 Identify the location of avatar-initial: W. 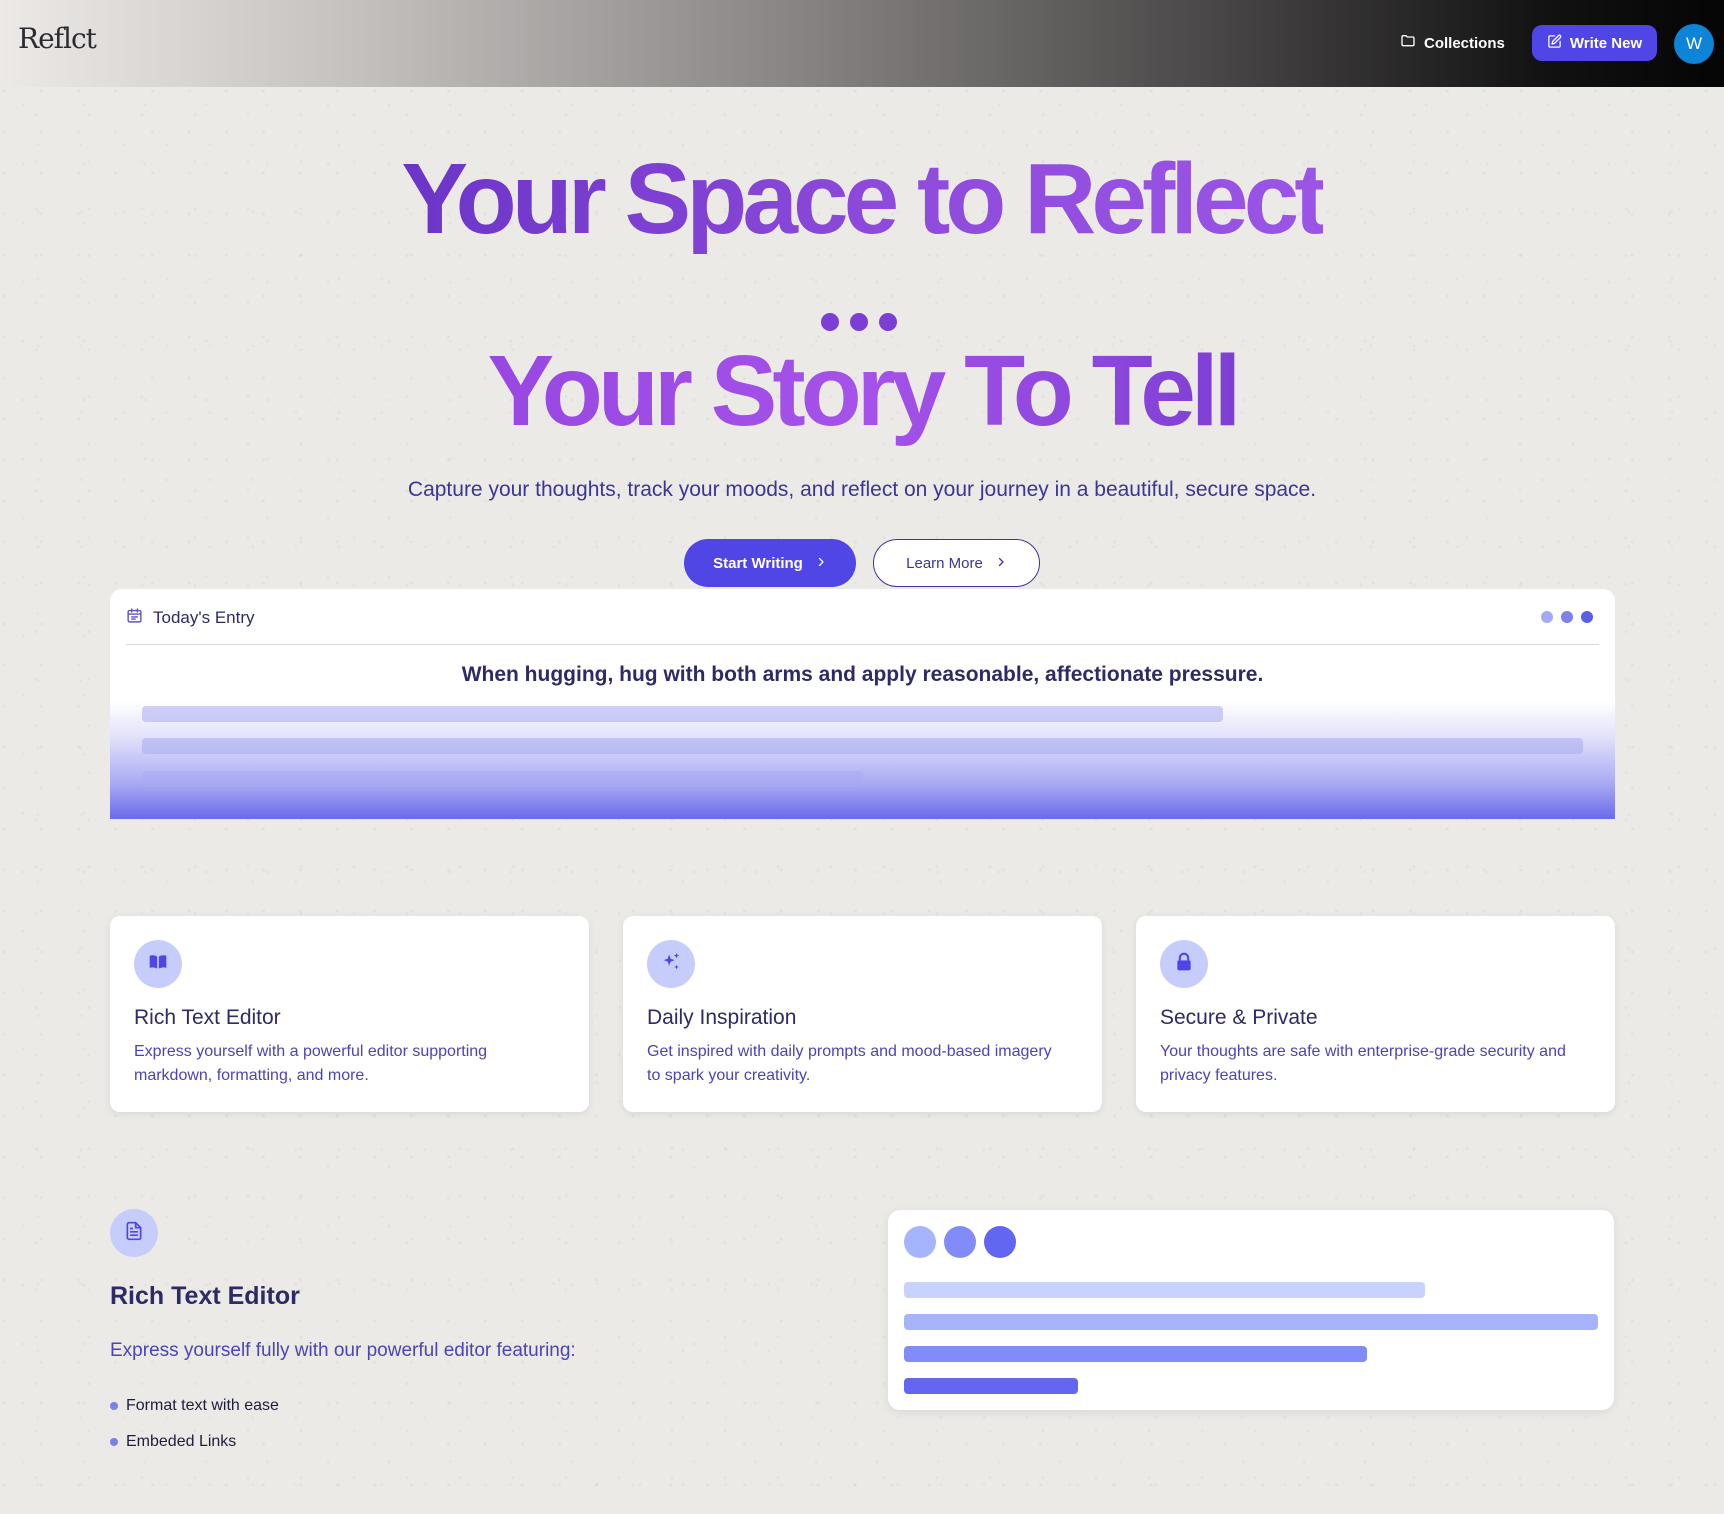
(1694, 43).